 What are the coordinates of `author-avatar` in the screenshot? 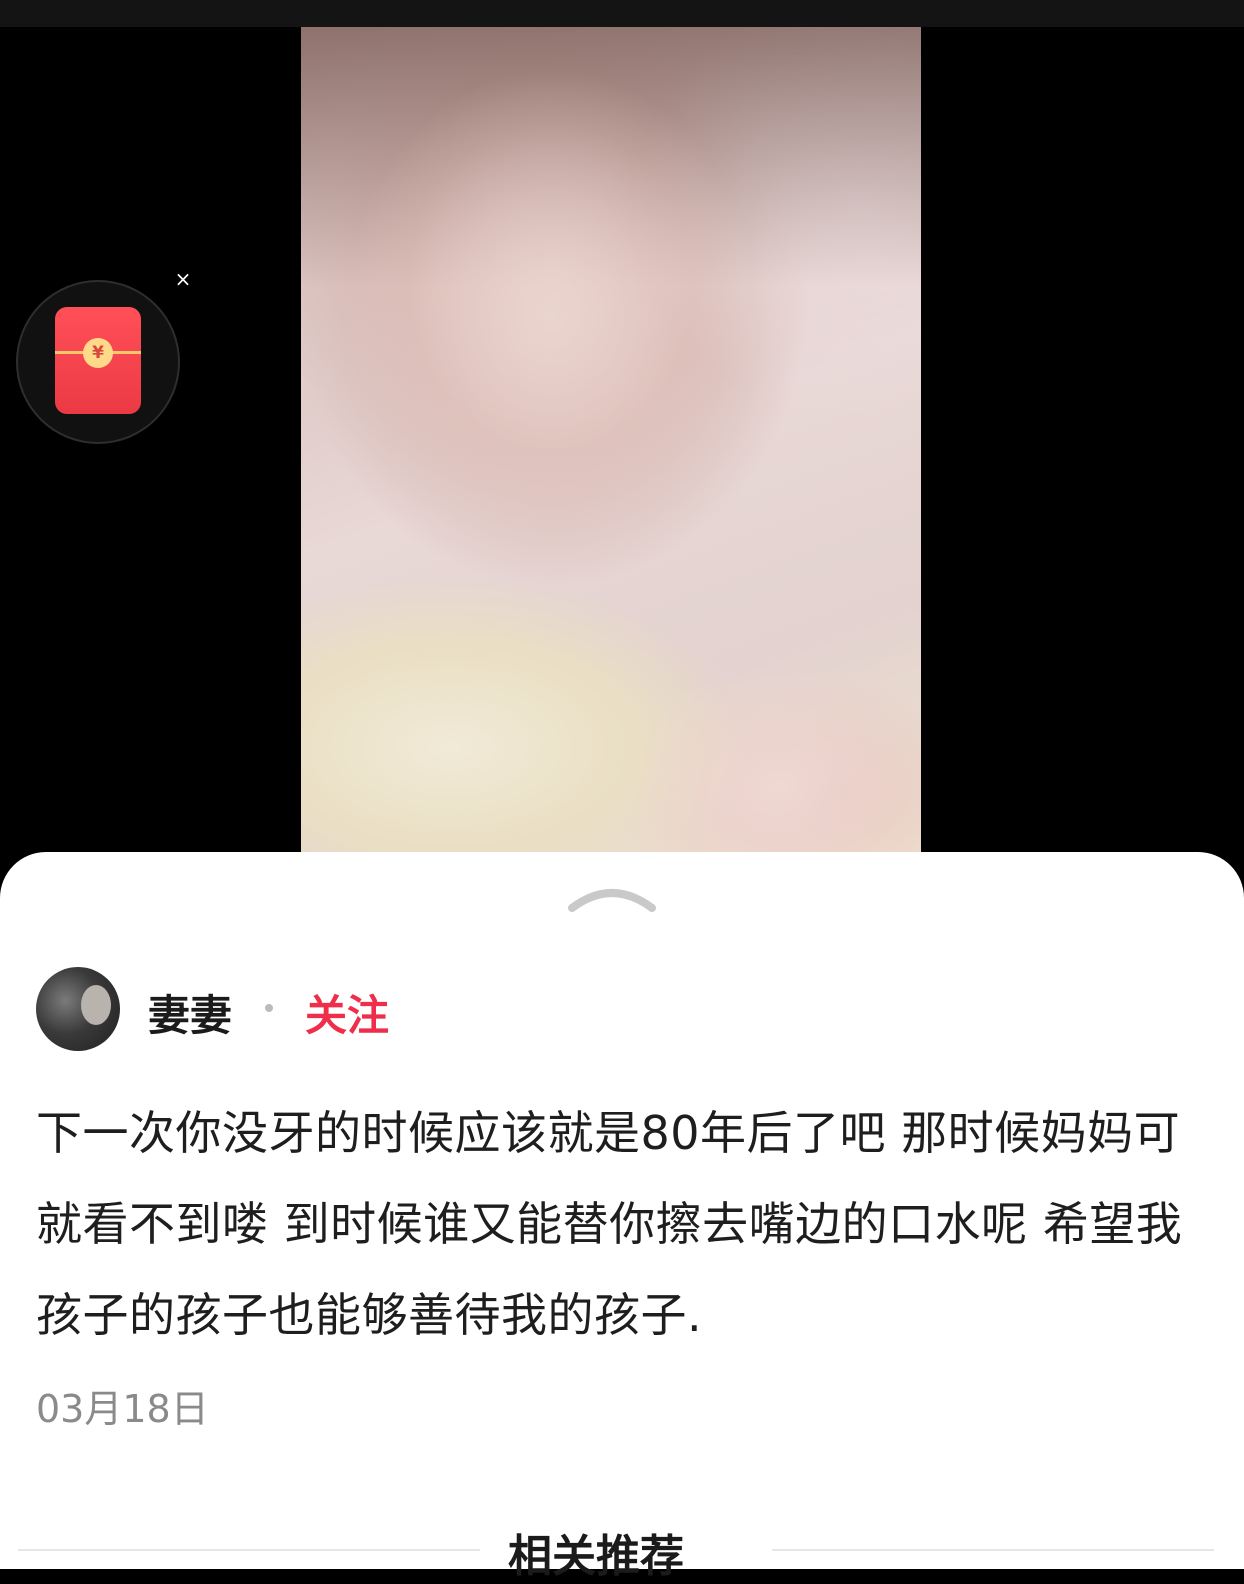 It's located at (78, 1009).